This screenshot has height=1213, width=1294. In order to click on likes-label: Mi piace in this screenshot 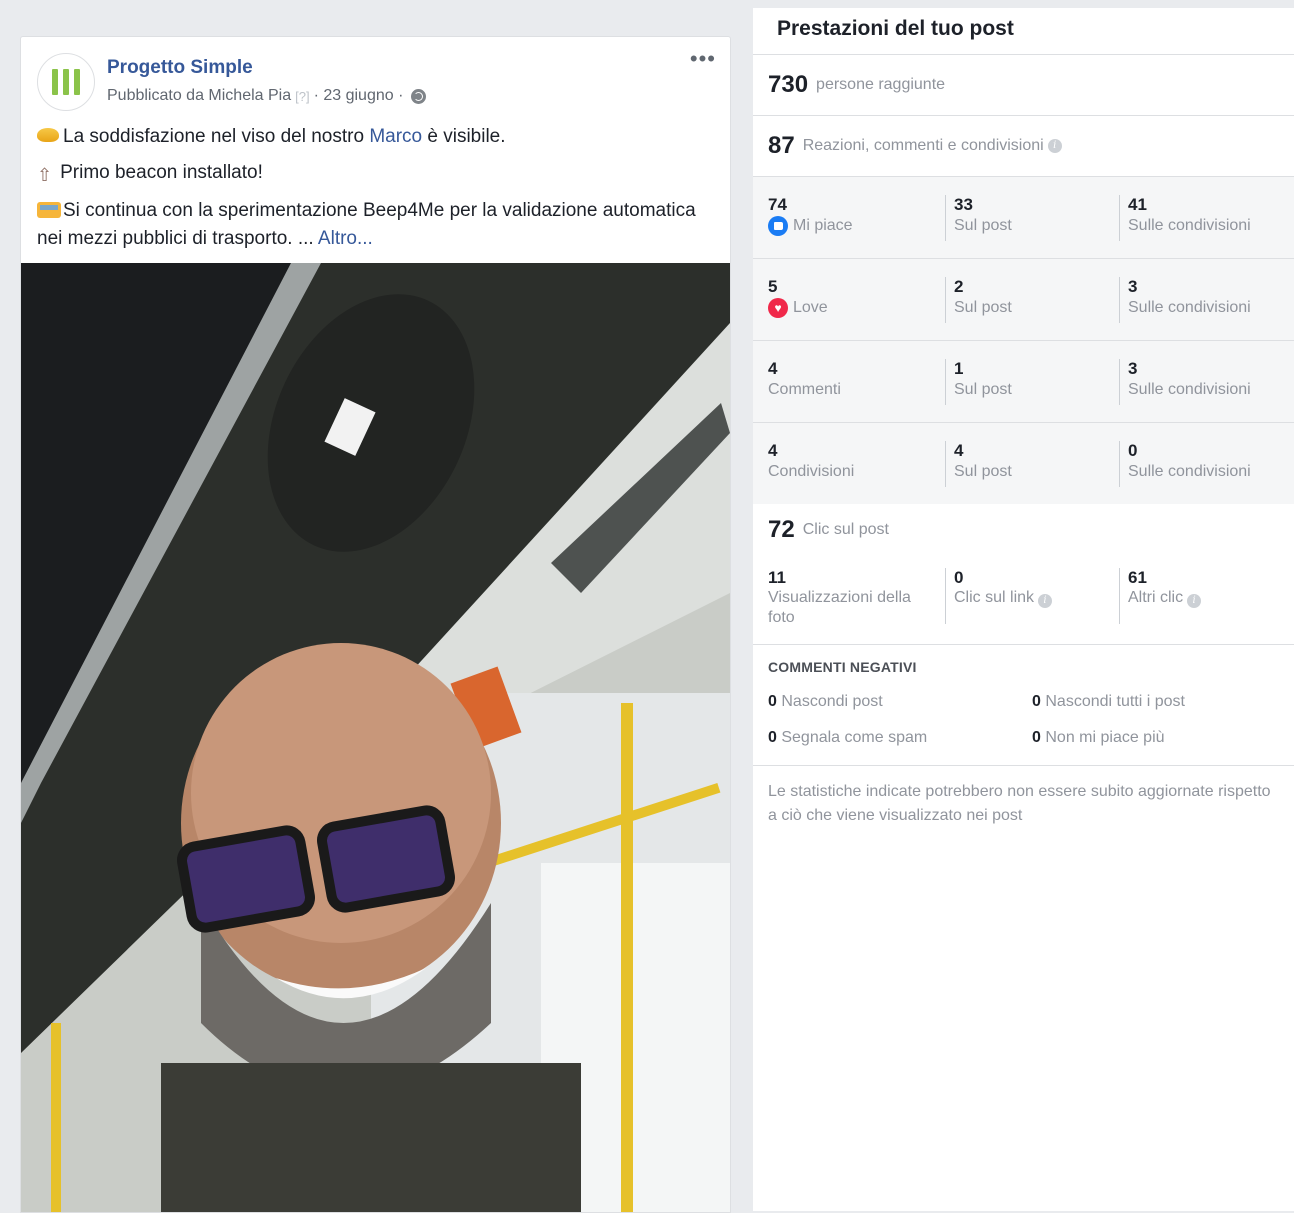, I will do `click(823, 225)`.